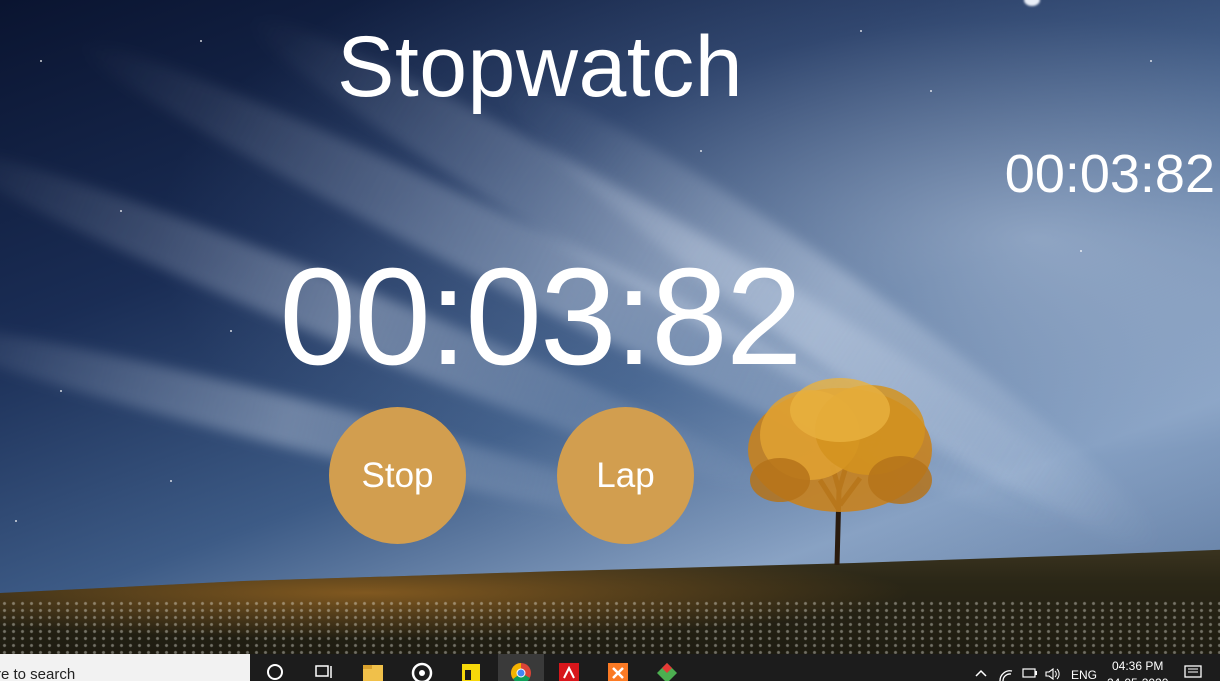 Image resolution: width=1220 pixels, height=681 pixels. Describe the element at coordinates (397, 475) in the screenshot. I see `stop-button: Stop` at that location.